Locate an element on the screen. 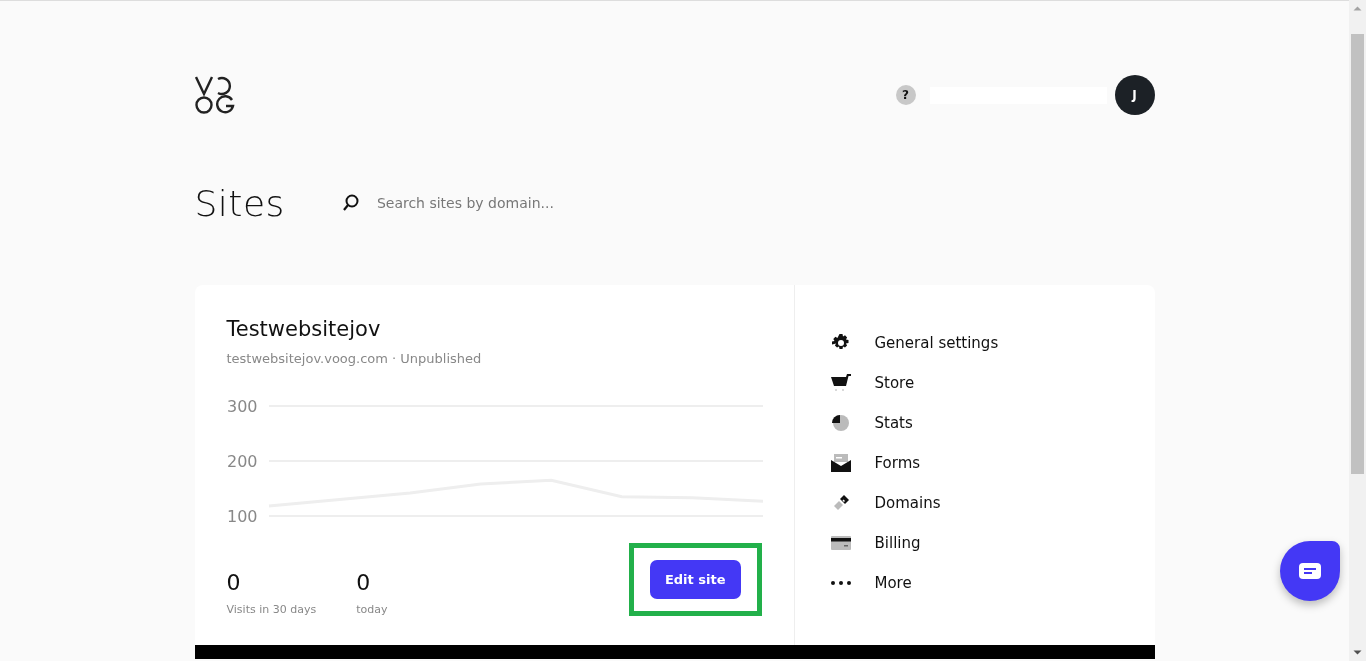  site-name: Testwebsitejov is located at coordinates (494, 329).